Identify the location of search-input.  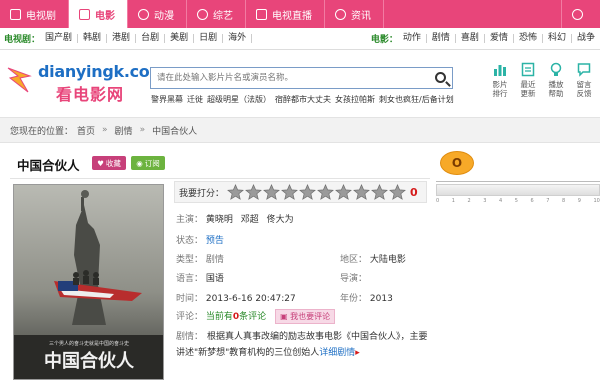
(286, 78).